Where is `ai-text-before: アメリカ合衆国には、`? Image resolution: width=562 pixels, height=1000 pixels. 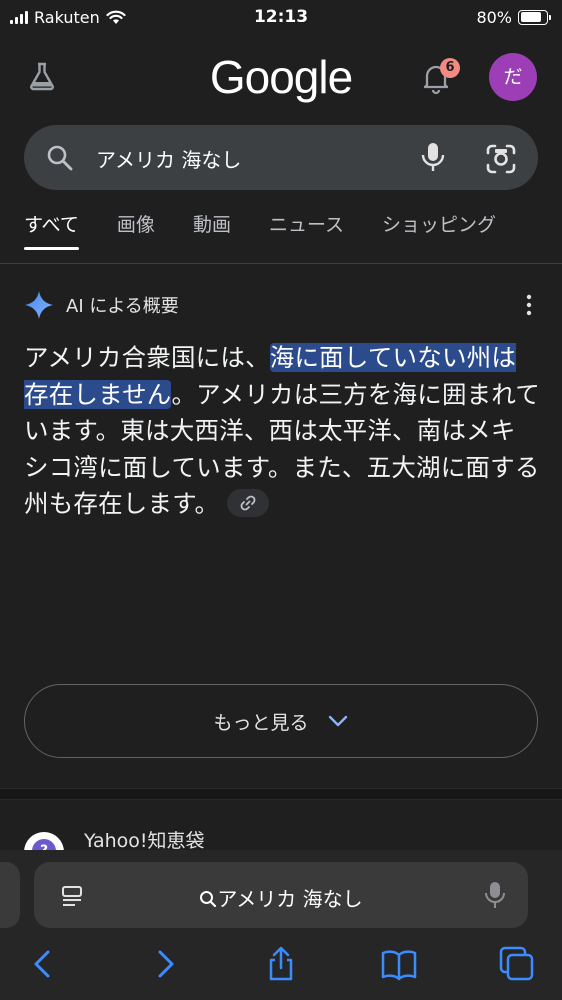 ai-text-before: アメリカ合衆国には、 is located at coordinates (147, 357).